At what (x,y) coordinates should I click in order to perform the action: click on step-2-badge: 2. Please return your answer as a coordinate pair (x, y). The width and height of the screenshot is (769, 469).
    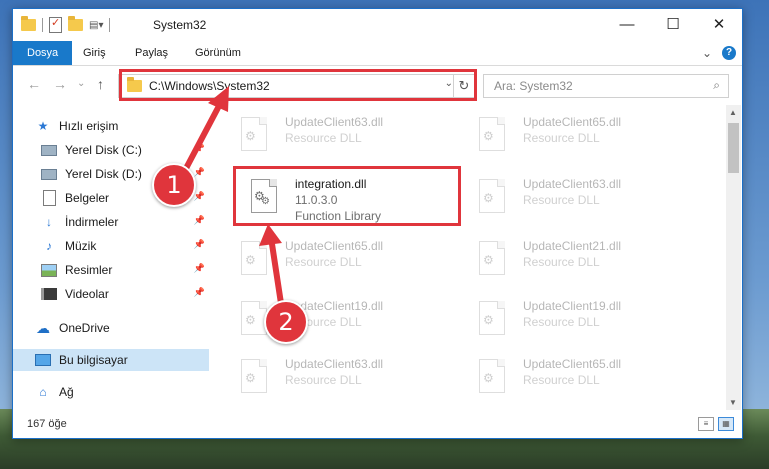
    Looking at the image, I should click on (286, 322).